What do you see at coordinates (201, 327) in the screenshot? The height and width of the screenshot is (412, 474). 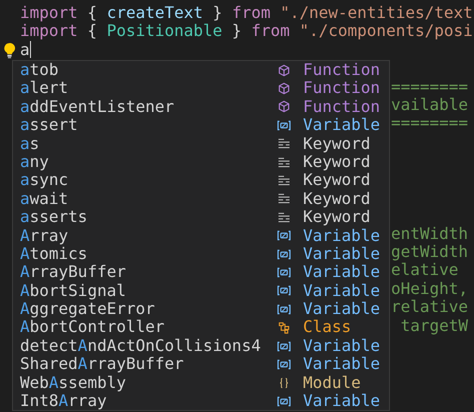 I see `suggestion-item: AbortController Class` at bounding box center [201, 327].